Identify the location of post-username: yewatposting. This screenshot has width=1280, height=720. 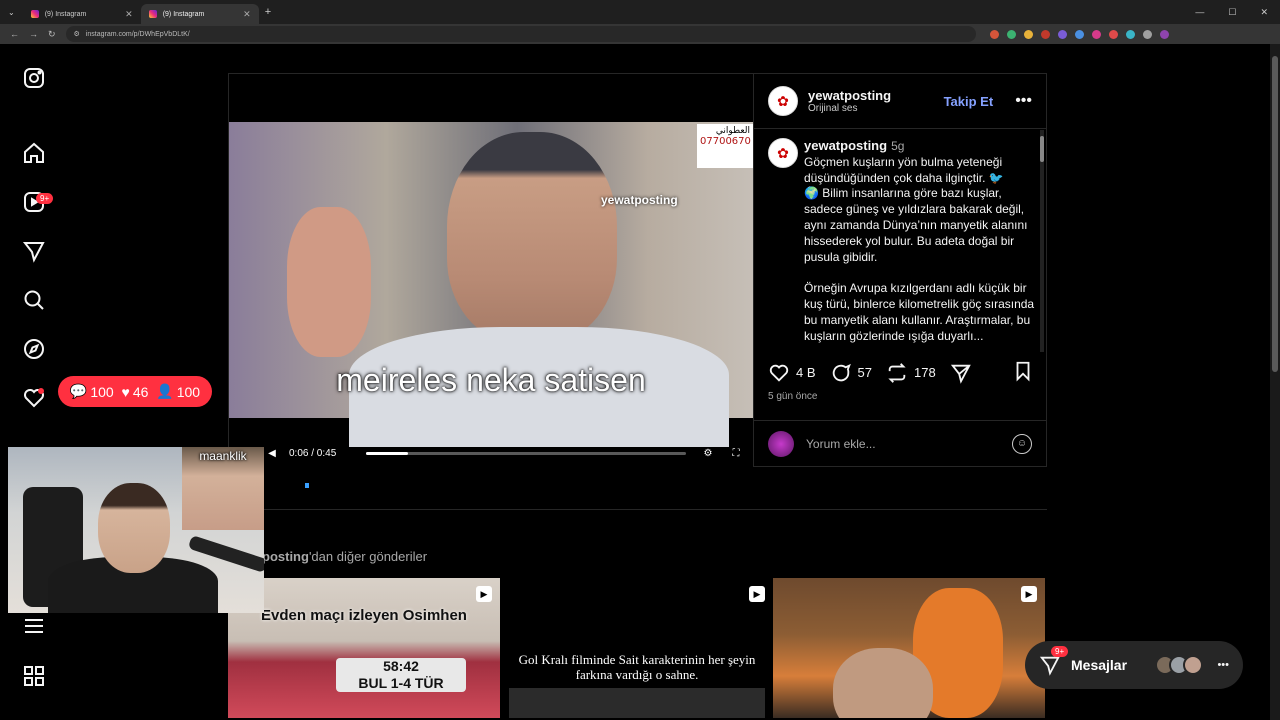
(849, 95).